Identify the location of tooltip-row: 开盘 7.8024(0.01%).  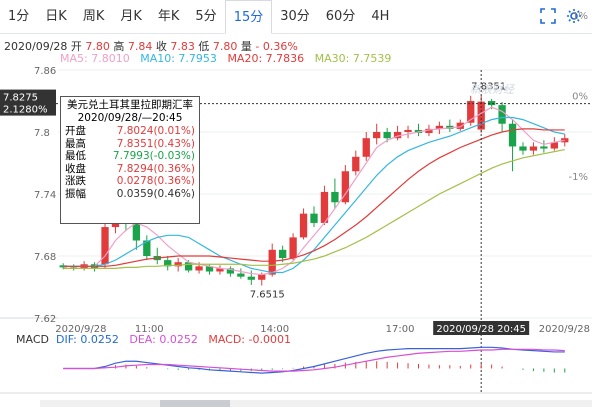
(130, 131).